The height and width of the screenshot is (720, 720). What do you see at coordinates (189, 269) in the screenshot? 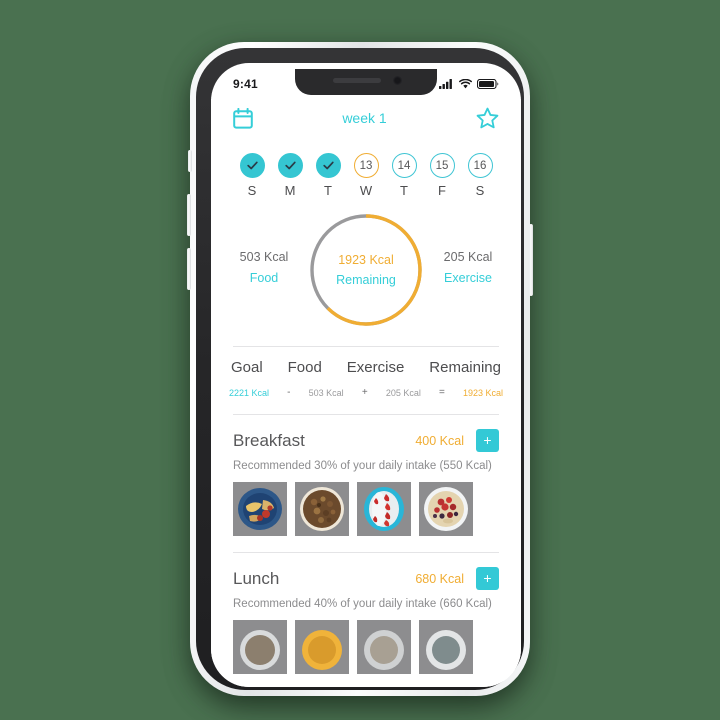
I see `volume-down-button` at bounding box center [189, 269].